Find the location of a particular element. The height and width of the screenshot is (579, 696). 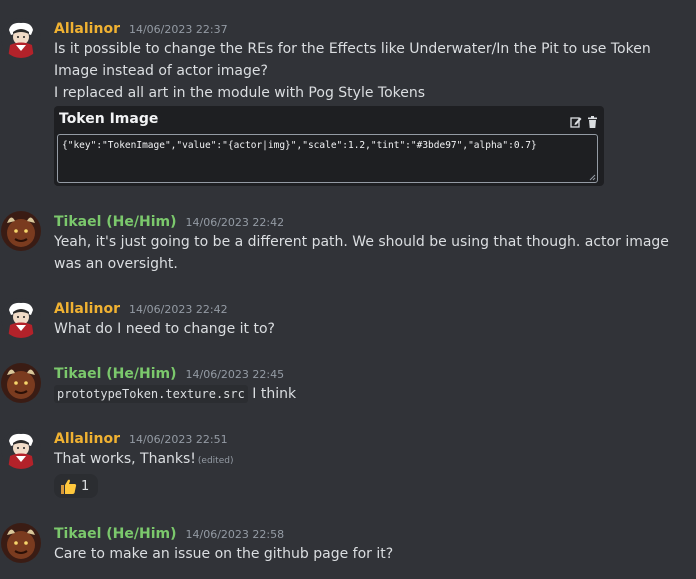

message-line: That works, Thanks! is located at coordinates (125, 459).